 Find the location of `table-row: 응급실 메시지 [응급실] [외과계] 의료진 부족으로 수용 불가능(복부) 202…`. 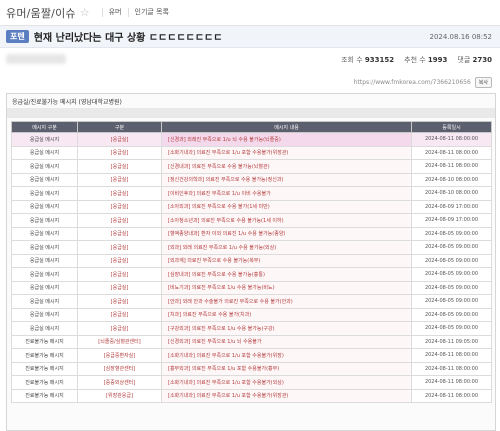

table-row: 응급실 메시지 [응급실] [외과계] 의료진 부족으로 수용 불가능(복부) 202… is located at coordinates (251, 260).